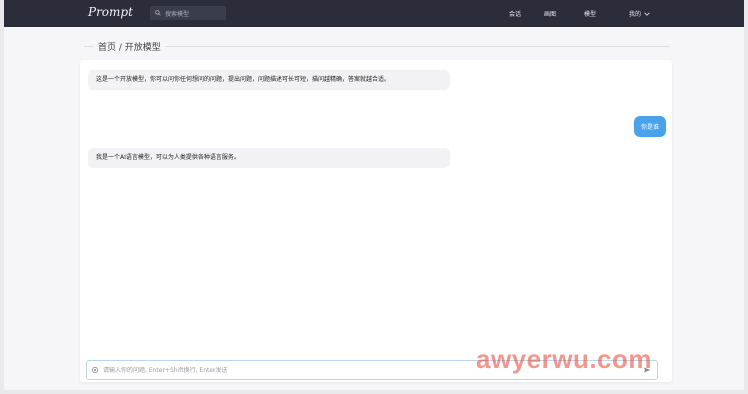  Describe the element at coordinates (649, 126) in the screenshot. I see `user-message: 你是谁` at that location.